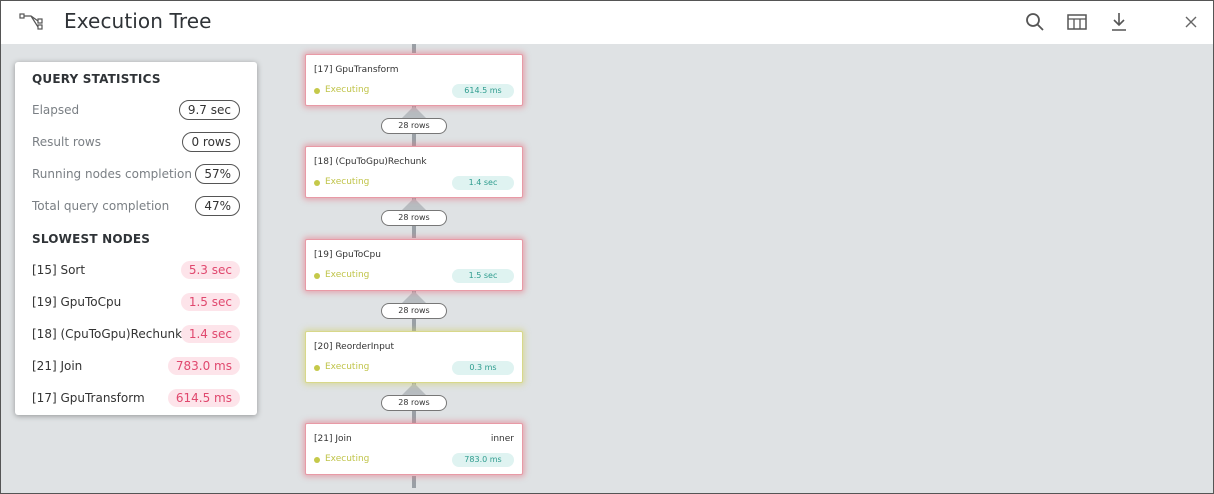 The height and width of the screenshot is (494, 1214). Describe the element at coordinates (1077, 22) in the screenshot. I see `table-columns-icon` at that location.